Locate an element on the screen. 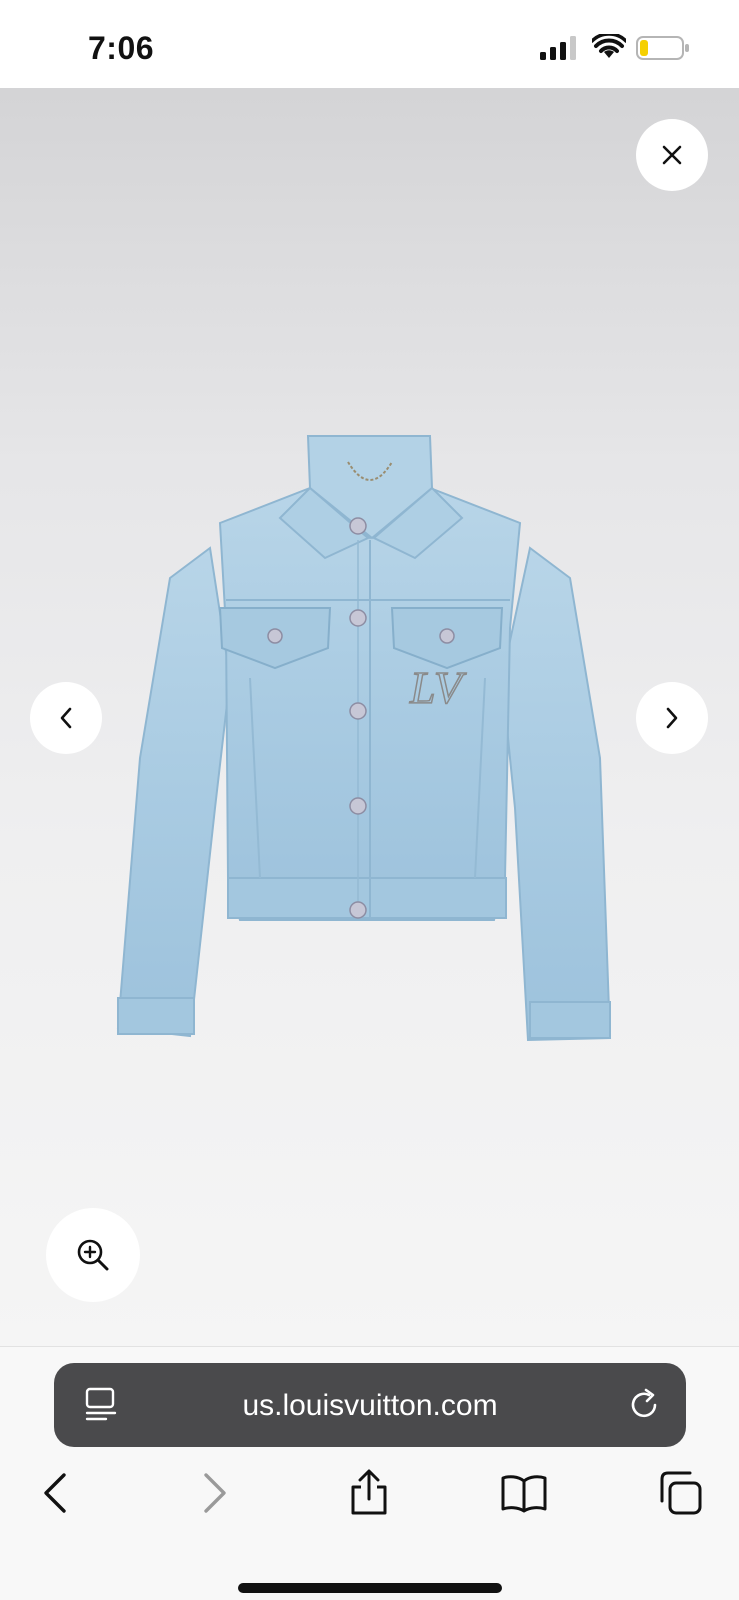 The width and height of the screenshot is (739, 1600). status-bar: 7:06 is located at coordinates (369, 44).